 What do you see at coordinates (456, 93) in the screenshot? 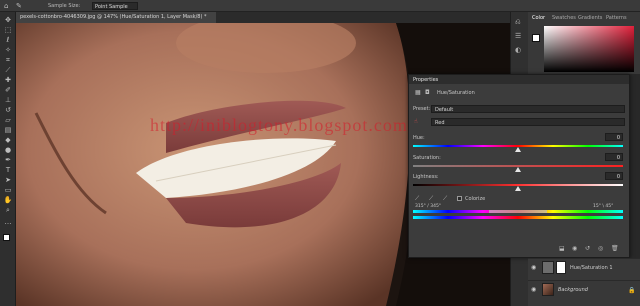
I see `adjustment-name: Hue/Saturation` at bounding box center [456, 93].